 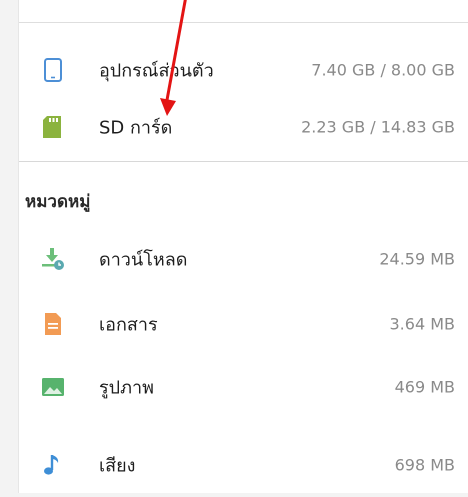 What do you see at coordinates (53, 127) in the screenshot?
I see `sd-card-icon` at bounding box center [53, 127].